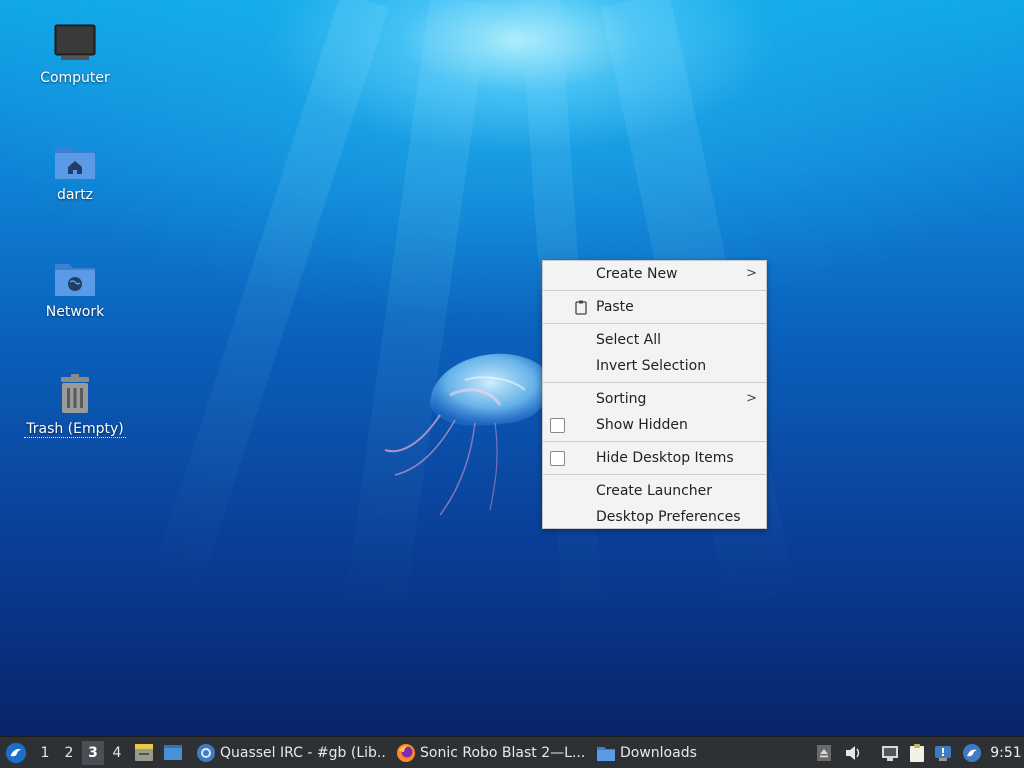 The width and height of the screenshot is (1024, 768). I want to click on workspace-3: 3, so click(93, 753).